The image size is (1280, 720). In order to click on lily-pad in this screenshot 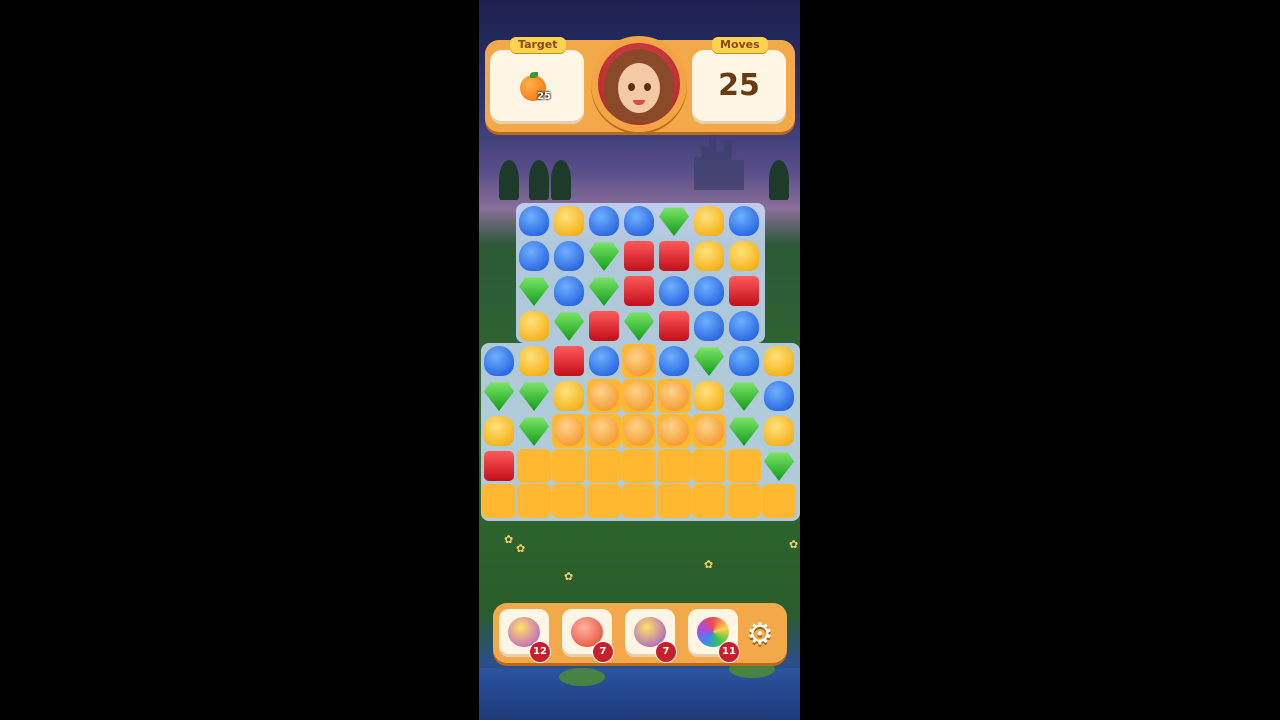, I will do `click(582, 677)`.